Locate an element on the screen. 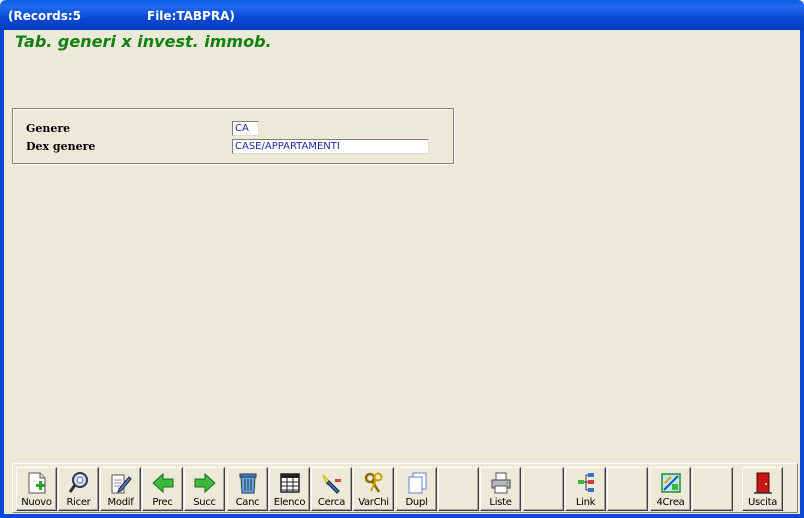  duplicate-icon is located at coordinates (417, 483).